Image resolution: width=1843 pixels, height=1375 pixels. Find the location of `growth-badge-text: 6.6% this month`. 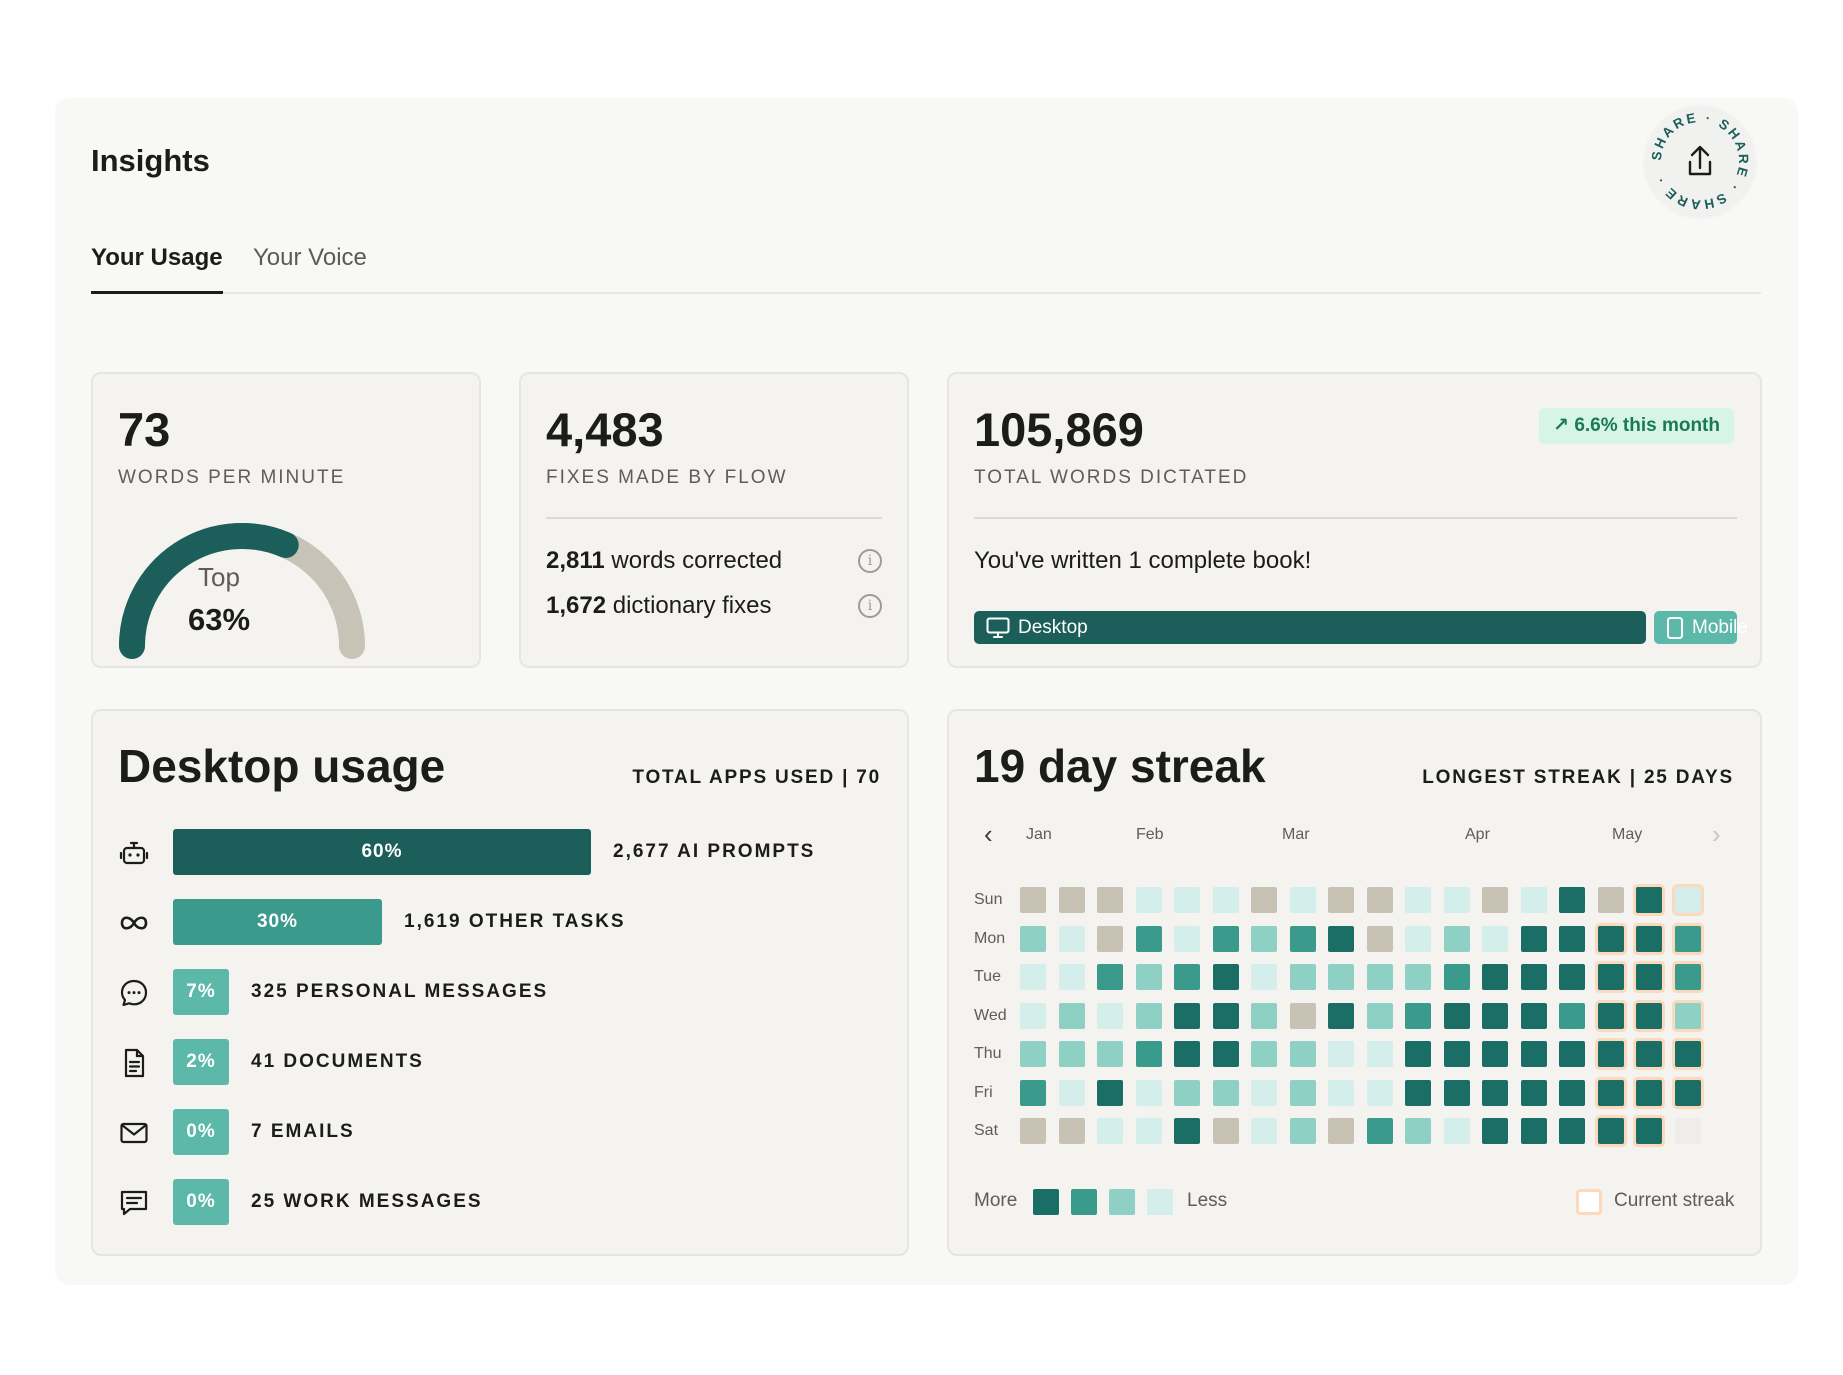

growth-badge-text: 6.6% this month is located at coordinates (1647, 425).